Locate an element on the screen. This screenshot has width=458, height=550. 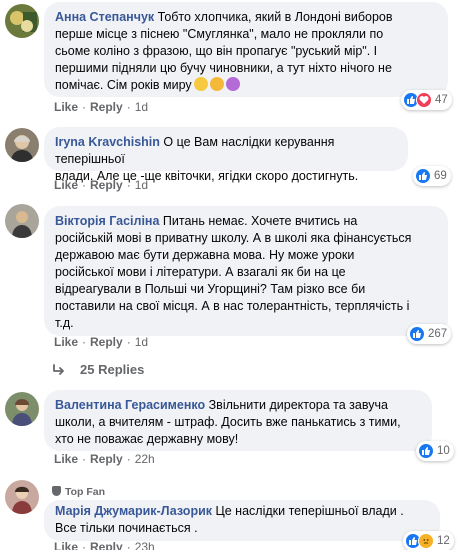
comment-text: помічає. Сім років миру is located at coordinates (123, 85).